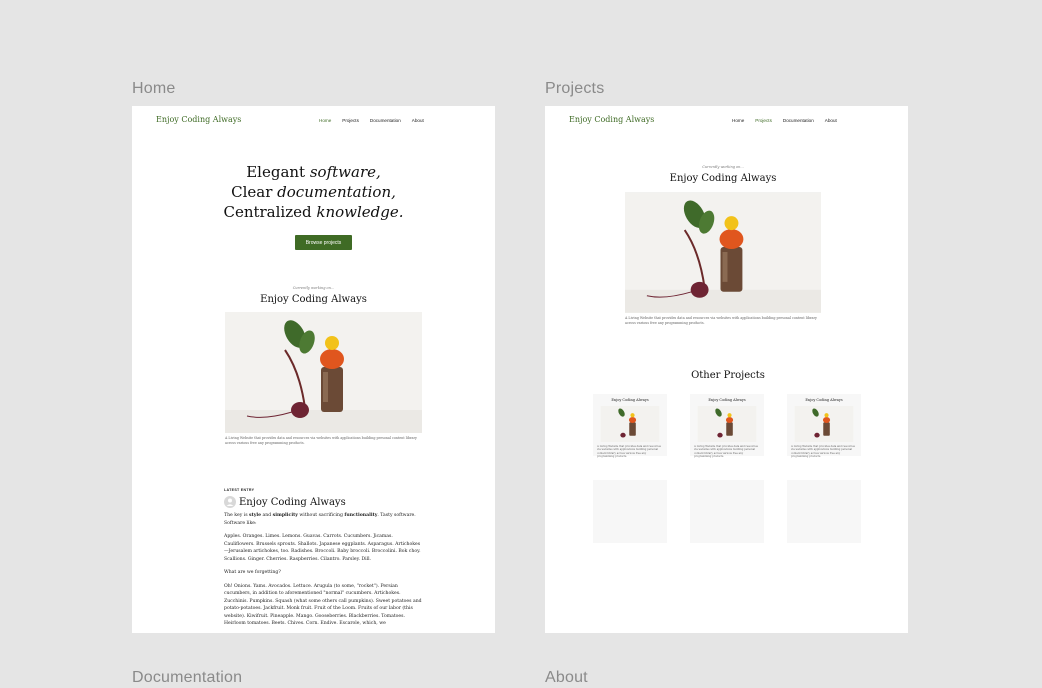  I want to click on frame-label-home: Home, so click(154, 88).